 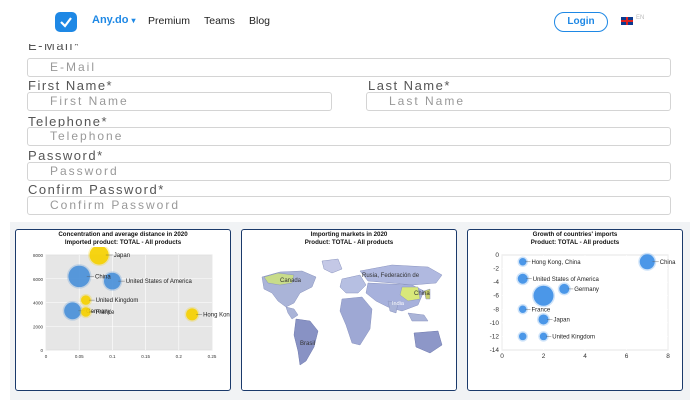 I want to click on y-tick-label: -12, so click(x=495, y=336).